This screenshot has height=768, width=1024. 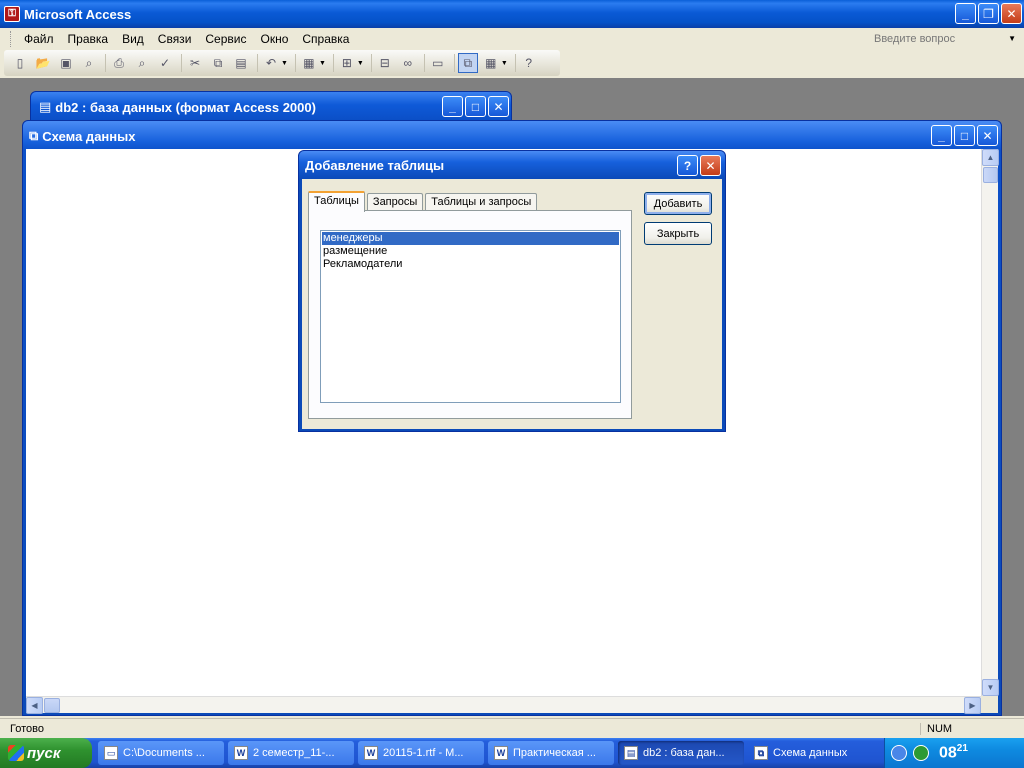 I want to click on windows-logo-icon, so click(x=16, y=753).